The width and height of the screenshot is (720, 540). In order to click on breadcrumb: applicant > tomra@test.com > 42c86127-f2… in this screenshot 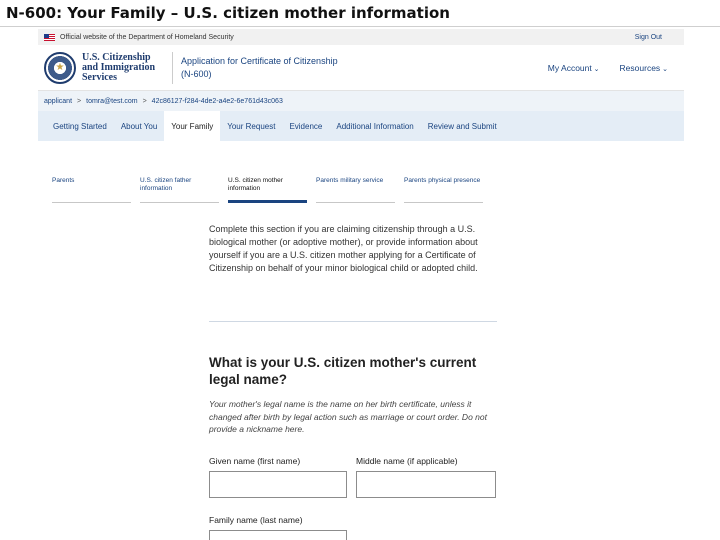, I will do `click(361, 101)`.